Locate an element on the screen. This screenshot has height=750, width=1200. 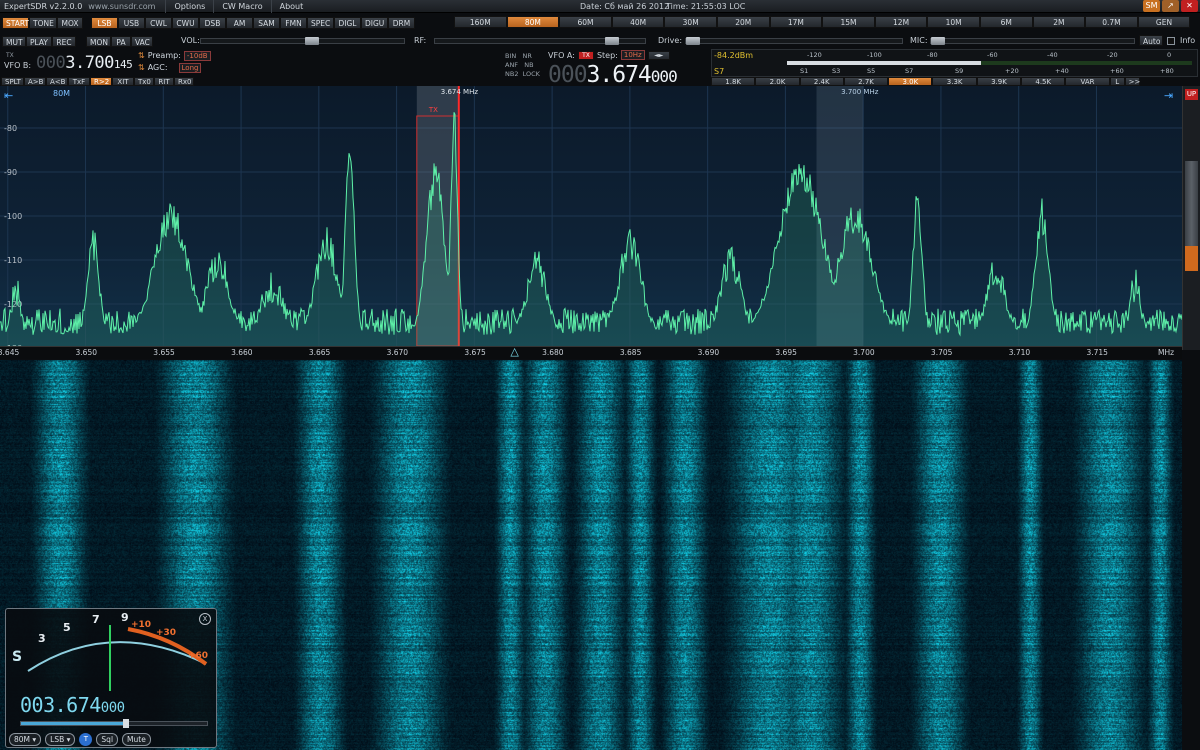
vol-slider is located at coordinates (302, 41).